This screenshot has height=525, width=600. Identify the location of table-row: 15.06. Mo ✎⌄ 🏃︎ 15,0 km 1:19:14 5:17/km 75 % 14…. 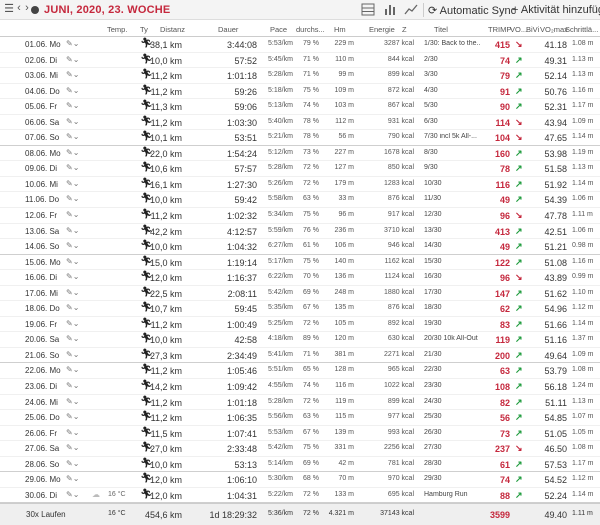
(300, 263).